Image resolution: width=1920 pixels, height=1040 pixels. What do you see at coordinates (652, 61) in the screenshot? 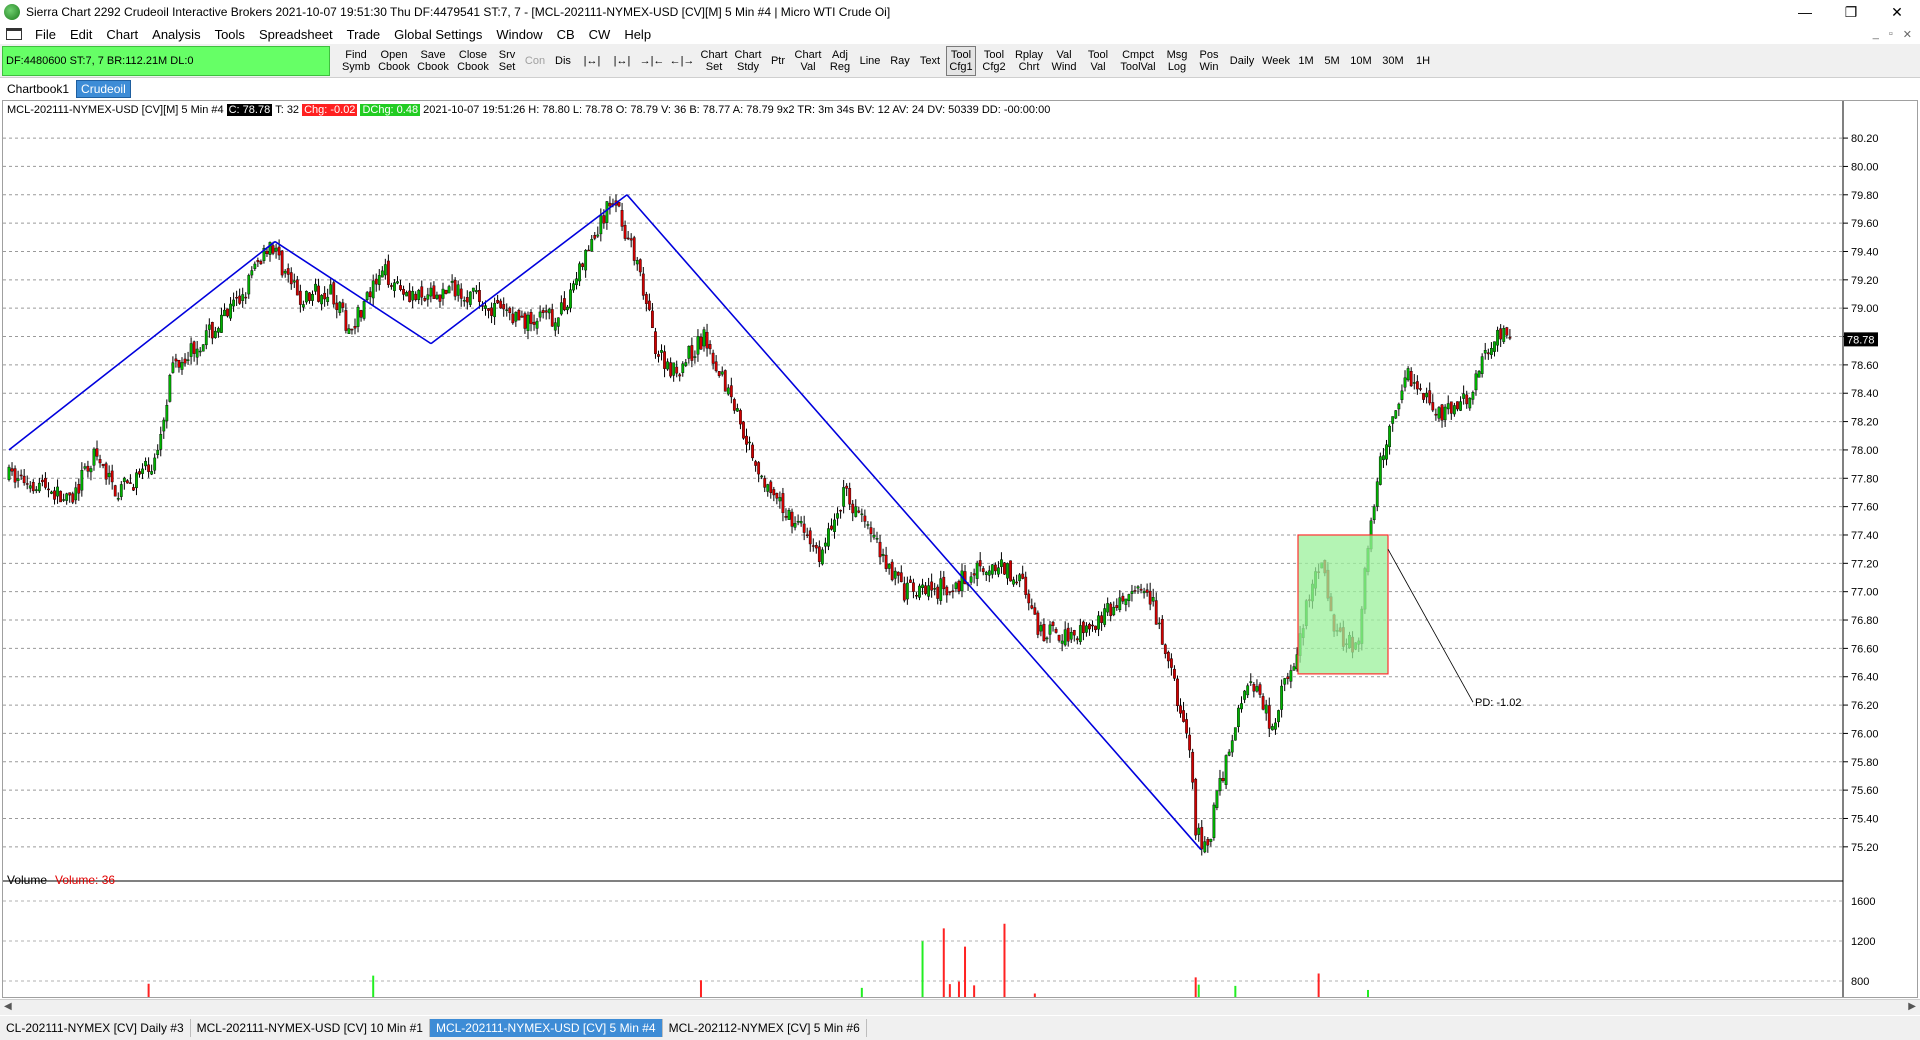
I see `tool-9-button: →|←` at bounding box center [652, 61].